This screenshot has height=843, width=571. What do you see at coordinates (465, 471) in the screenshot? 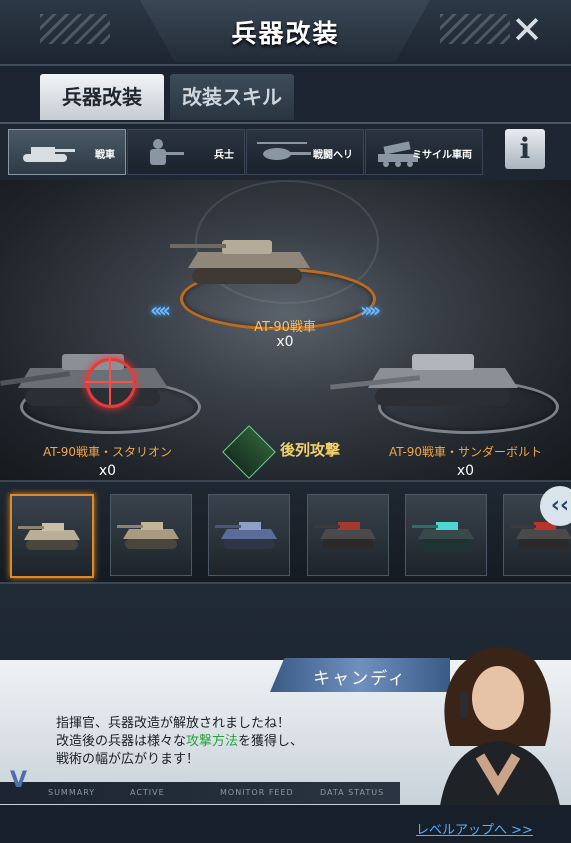
I see `right-tank-count: x0` at bounding box center [465, 471].